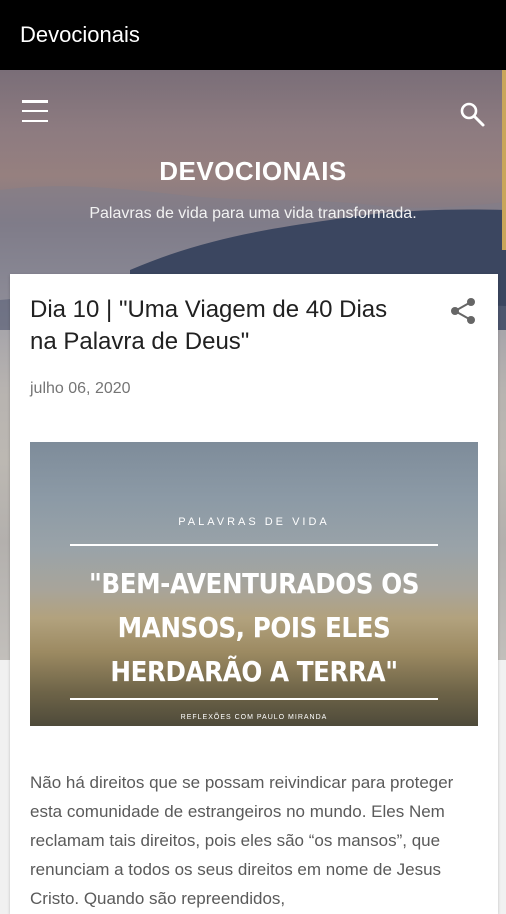 Image resolution: width=506 pixels, height=914 pixels. What do you see at coordinates (35, 101) in the screenshot?
I see `menu-icon` at bounding box center [35, 101].